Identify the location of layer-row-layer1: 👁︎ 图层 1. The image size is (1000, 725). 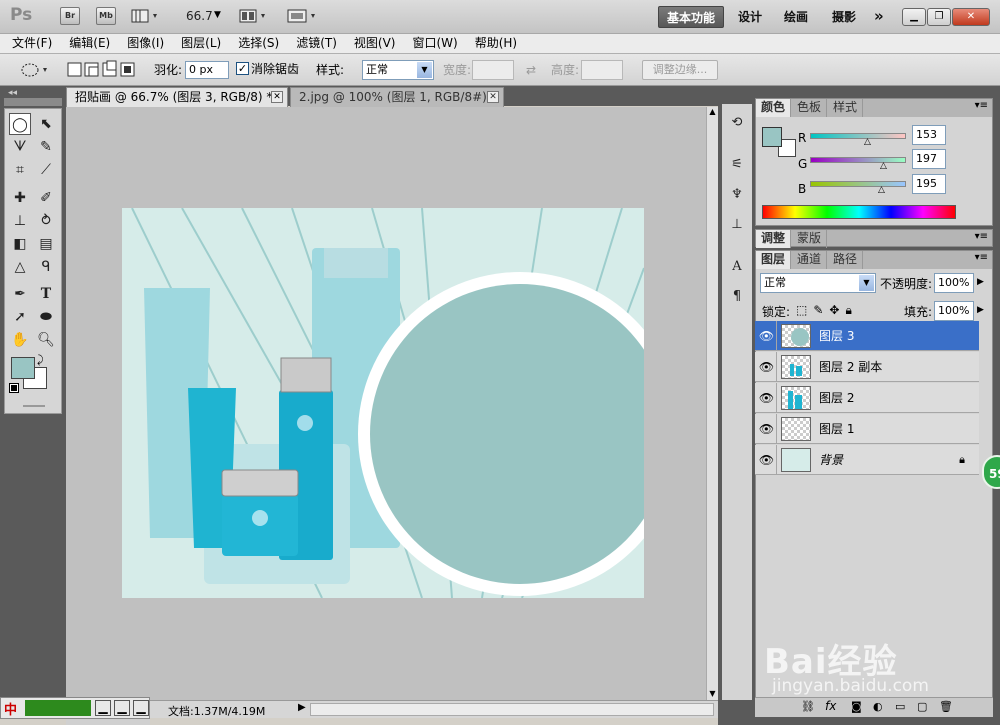
(867, 429).